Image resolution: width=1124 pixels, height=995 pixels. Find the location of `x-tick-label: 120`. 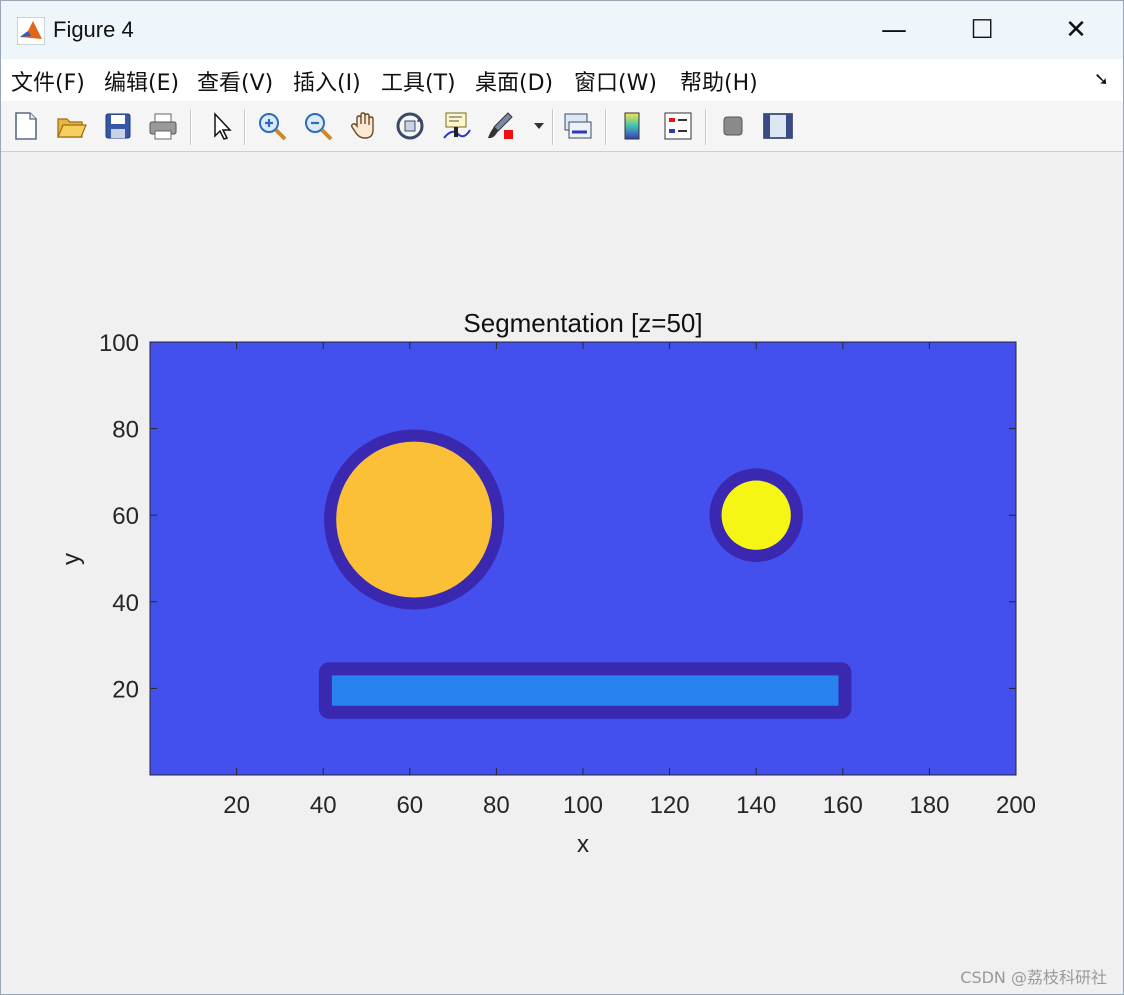

x-tick-label: 120 is located at coordinates (670, 805).